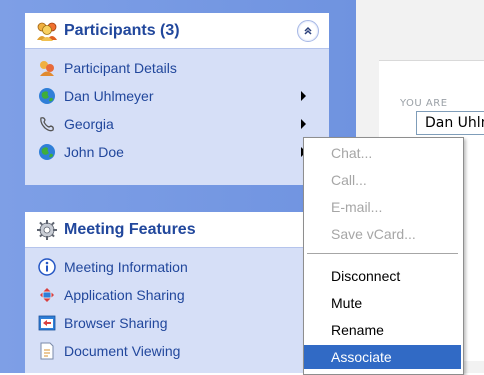  Describe the element at coordinates (47, 295) in the screenshot. I see `application-sharing-icon` at that location.